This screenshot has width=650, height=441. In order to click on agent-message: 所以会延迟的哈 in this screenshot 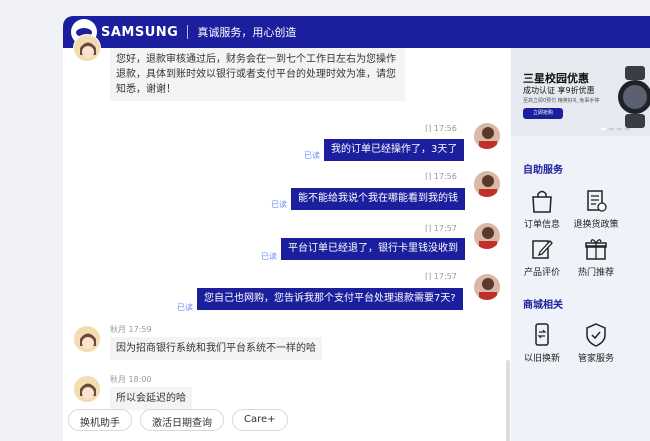, I will do `click(151, 398)`.